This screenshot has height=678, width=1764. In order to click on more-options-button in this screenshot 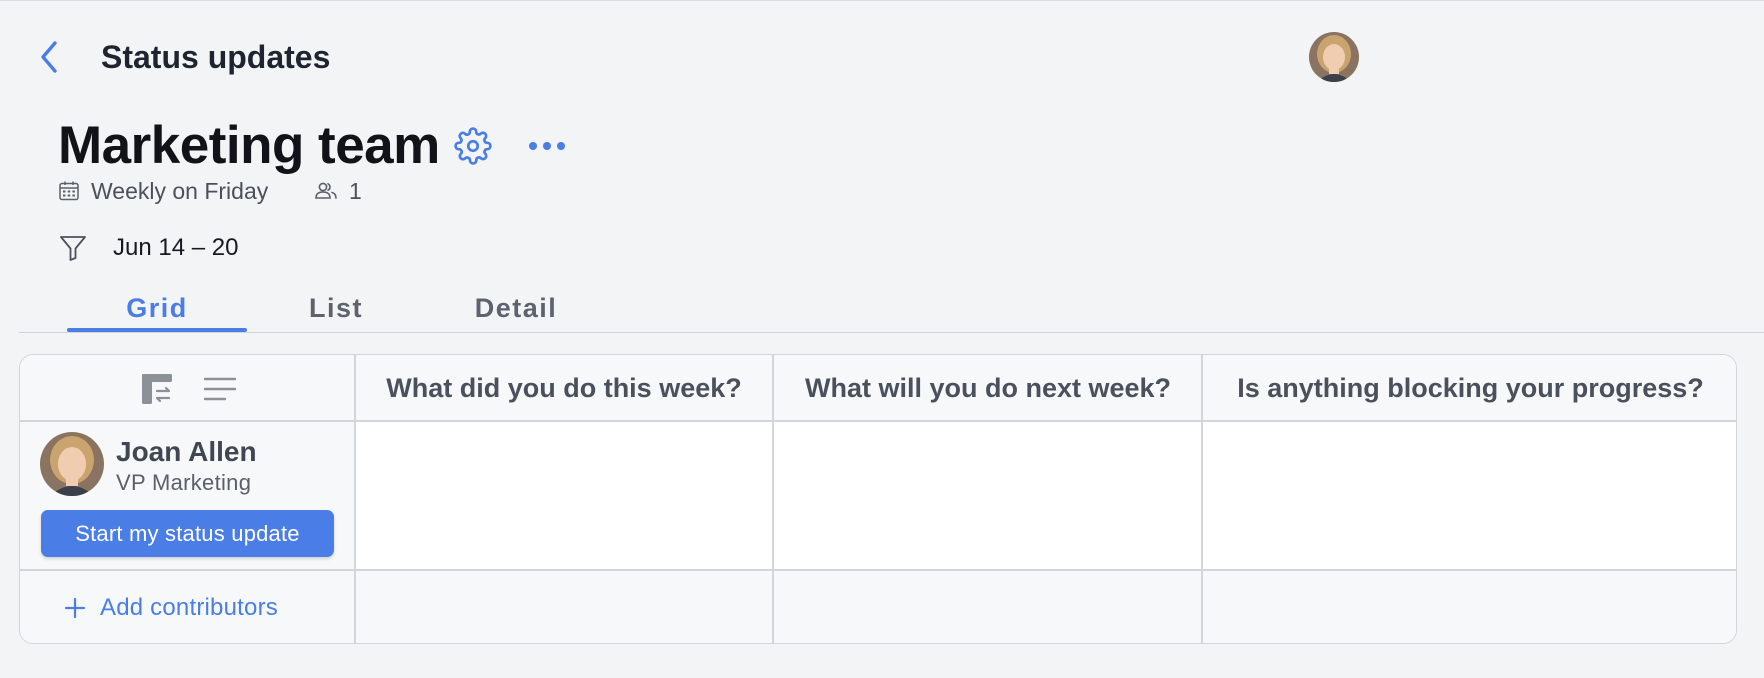, I will do `click(547, 146)`.